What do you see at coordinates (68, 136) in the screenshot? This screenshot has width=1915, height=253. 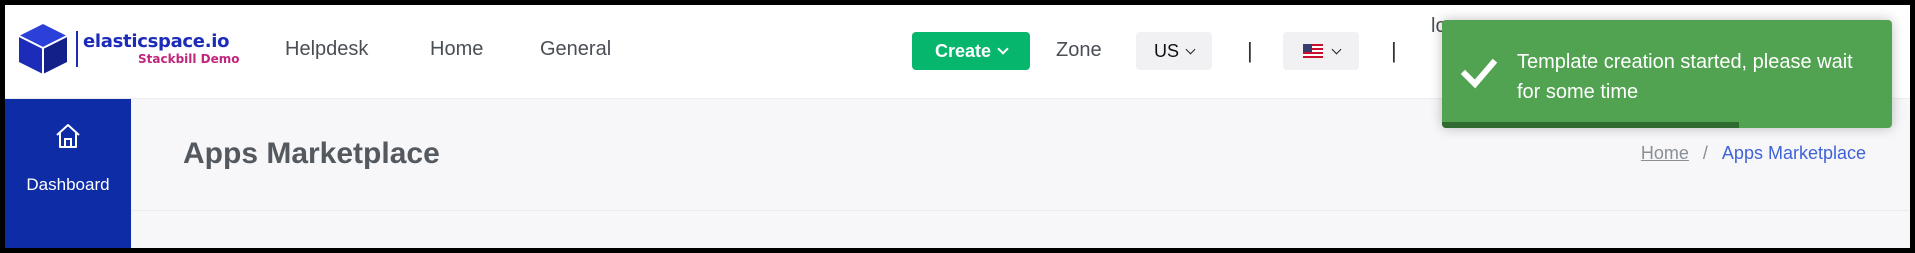 I see `home-icon` at bounding box center [68, 136].